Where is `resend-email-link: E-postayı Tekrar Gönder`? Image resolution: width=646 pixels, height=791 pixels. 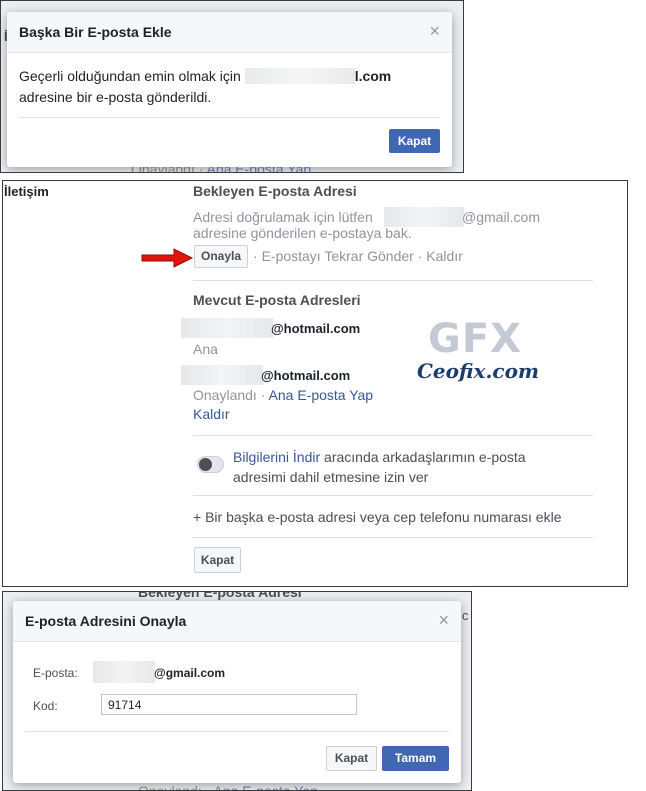 resend-email-link: E-postayı Tekrar Gönder is located at coordinates (338, 256).